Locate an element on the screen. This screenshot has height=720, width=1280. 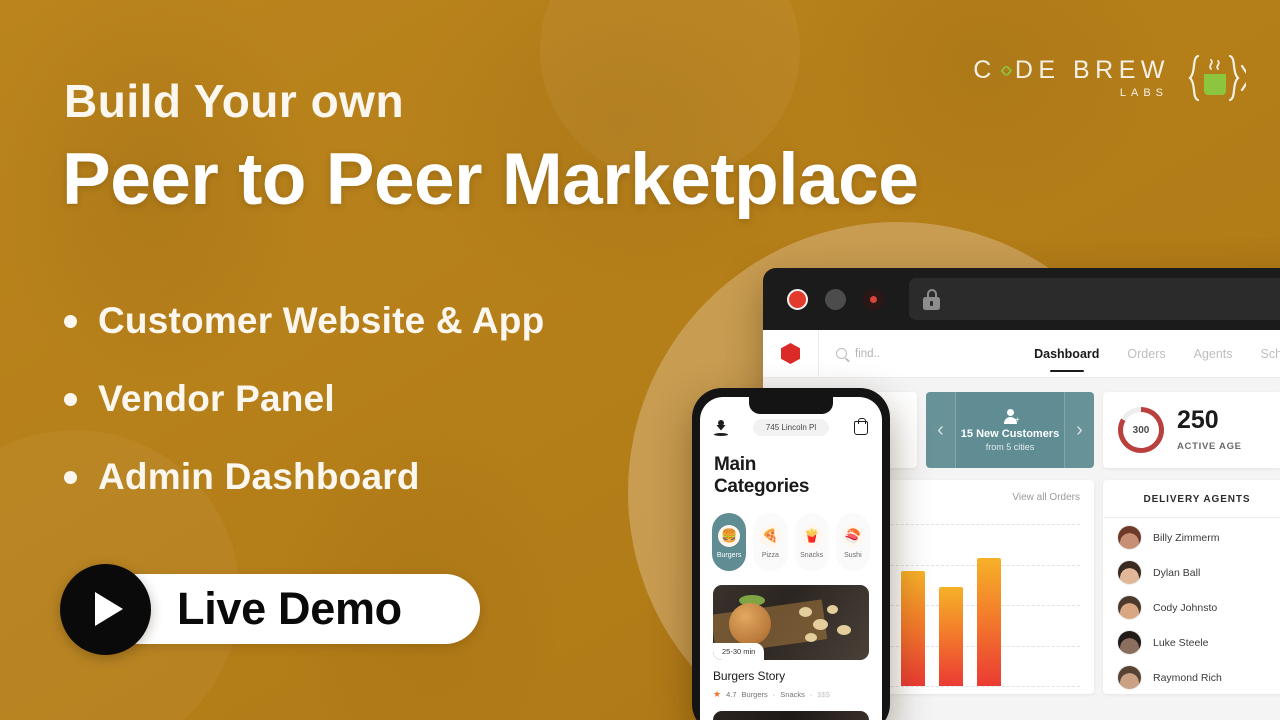
live-demo-button: Live Demo is located at coordinates (270, 609).